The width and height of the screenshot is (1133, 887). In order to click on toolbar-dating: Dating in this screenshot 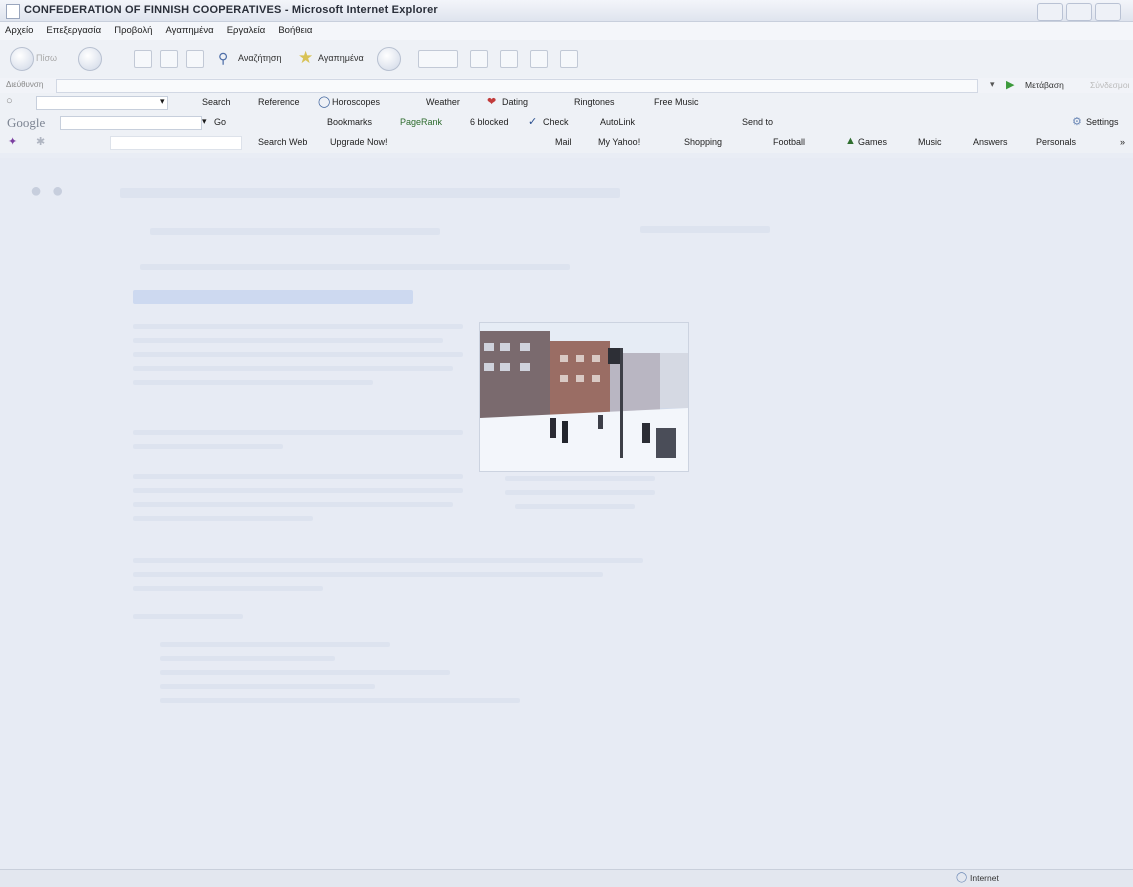, I will do `click(515, 102)`.